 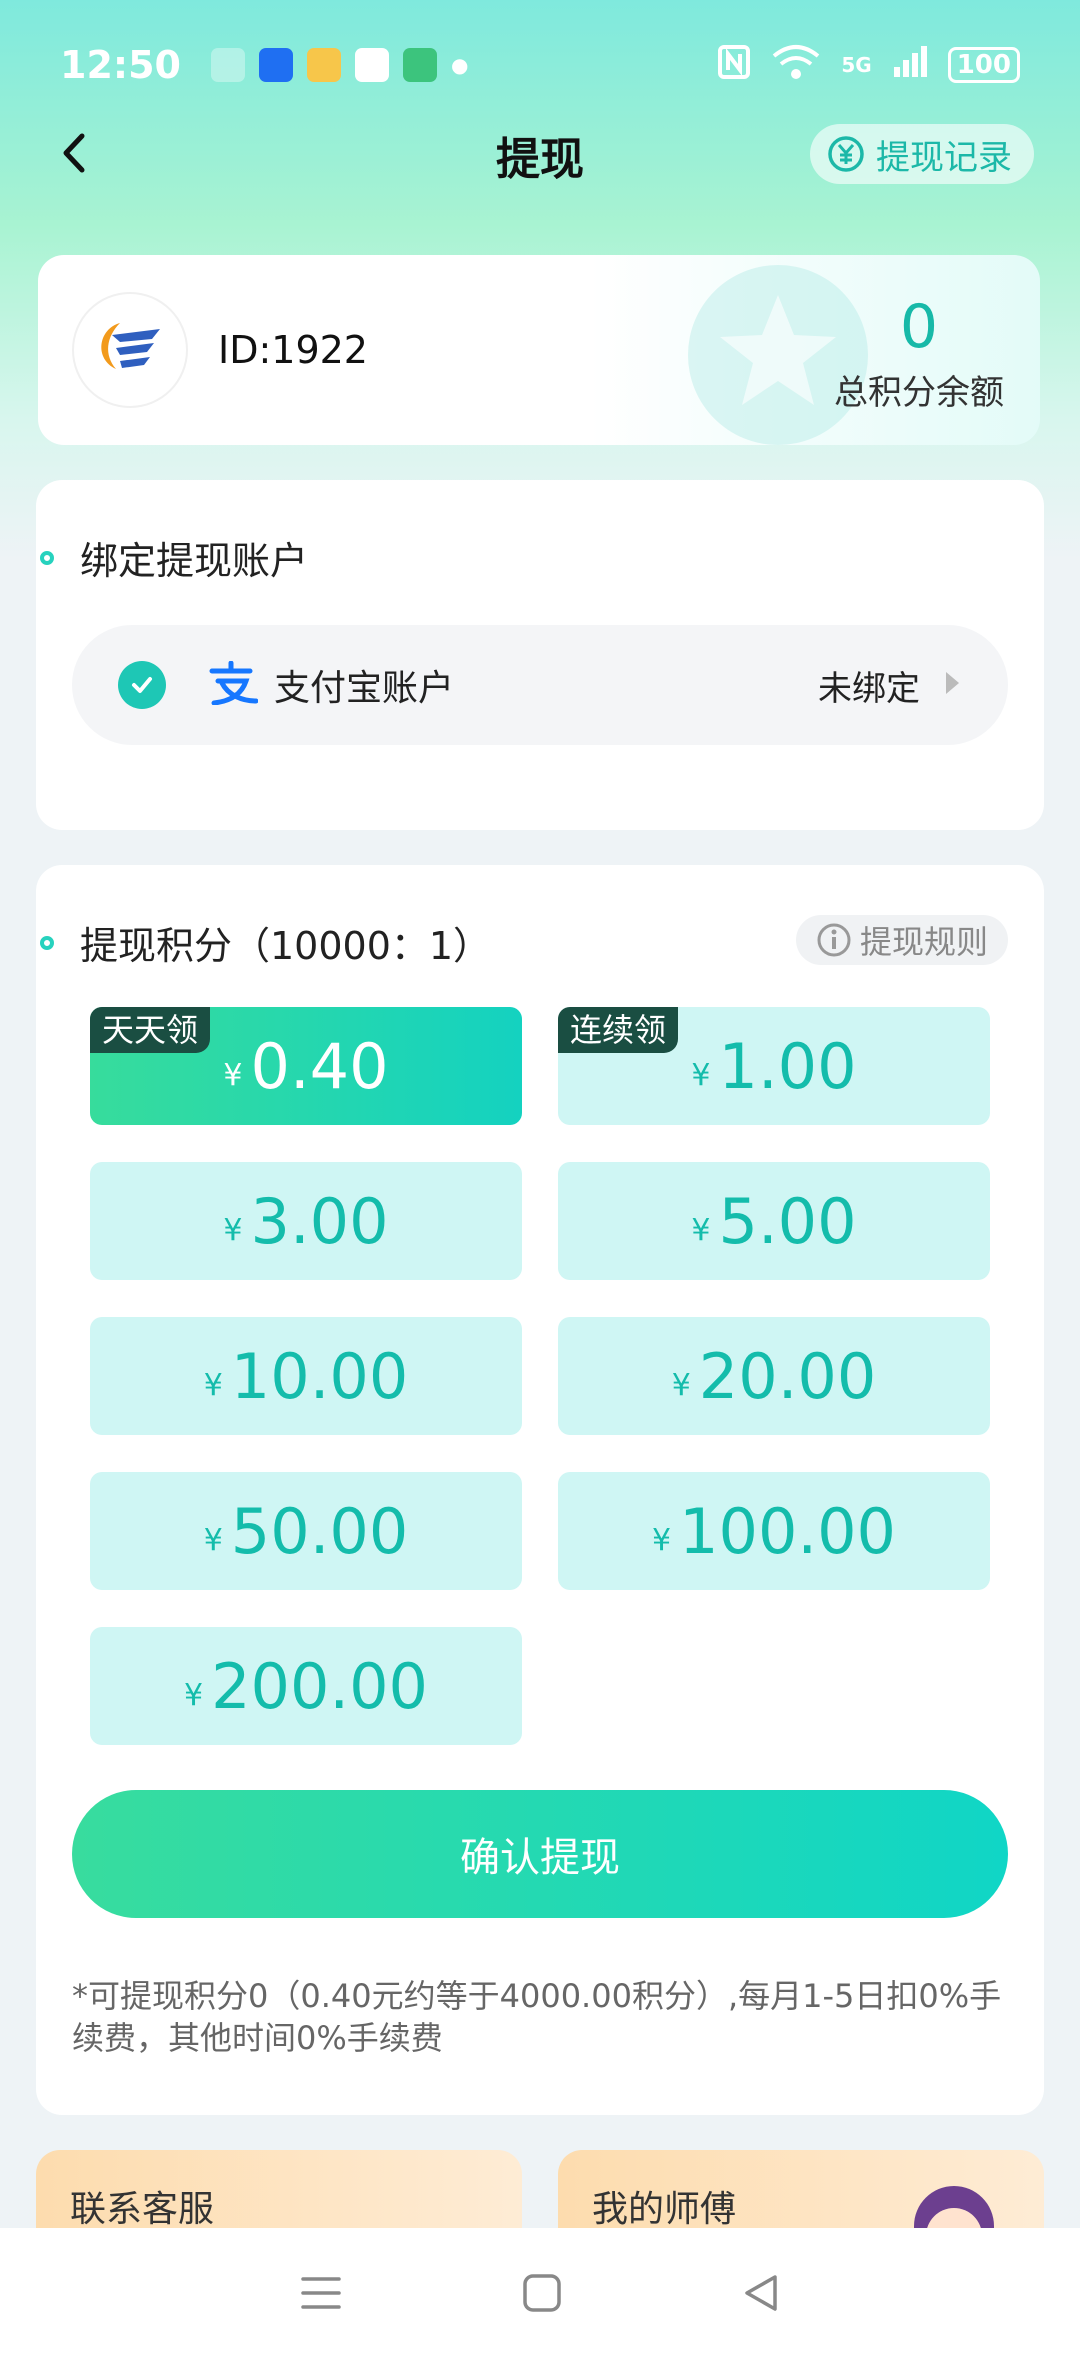 What do you see at coordinates (364, 688) in the screenshot?
I see `alipay-account-label: 支付宝账户` at bounding box center [364, 688].